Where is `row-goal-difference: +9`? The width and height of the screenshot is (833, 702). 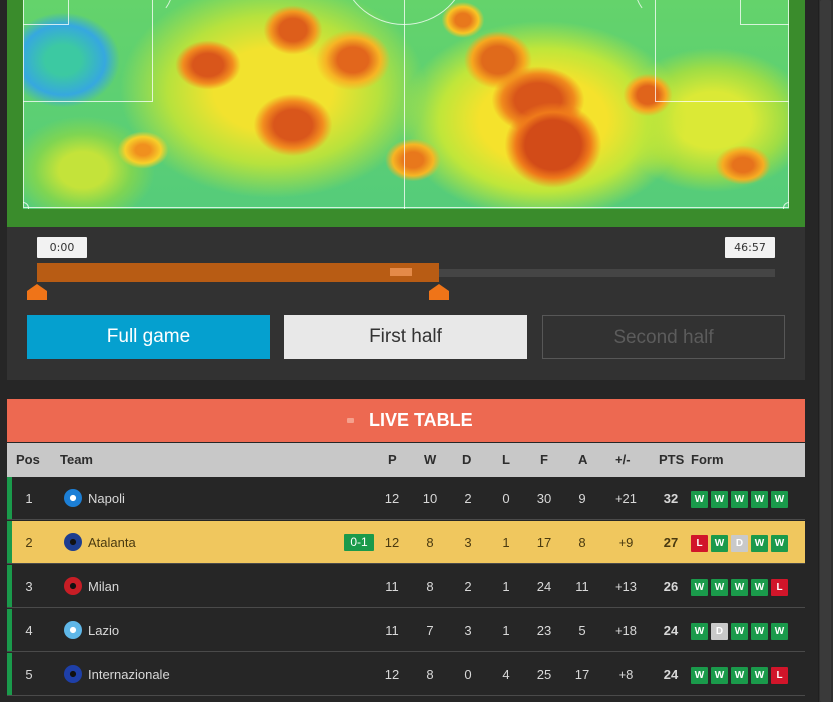
row-goal-difference: +9 is located at coordinates (626, 542).